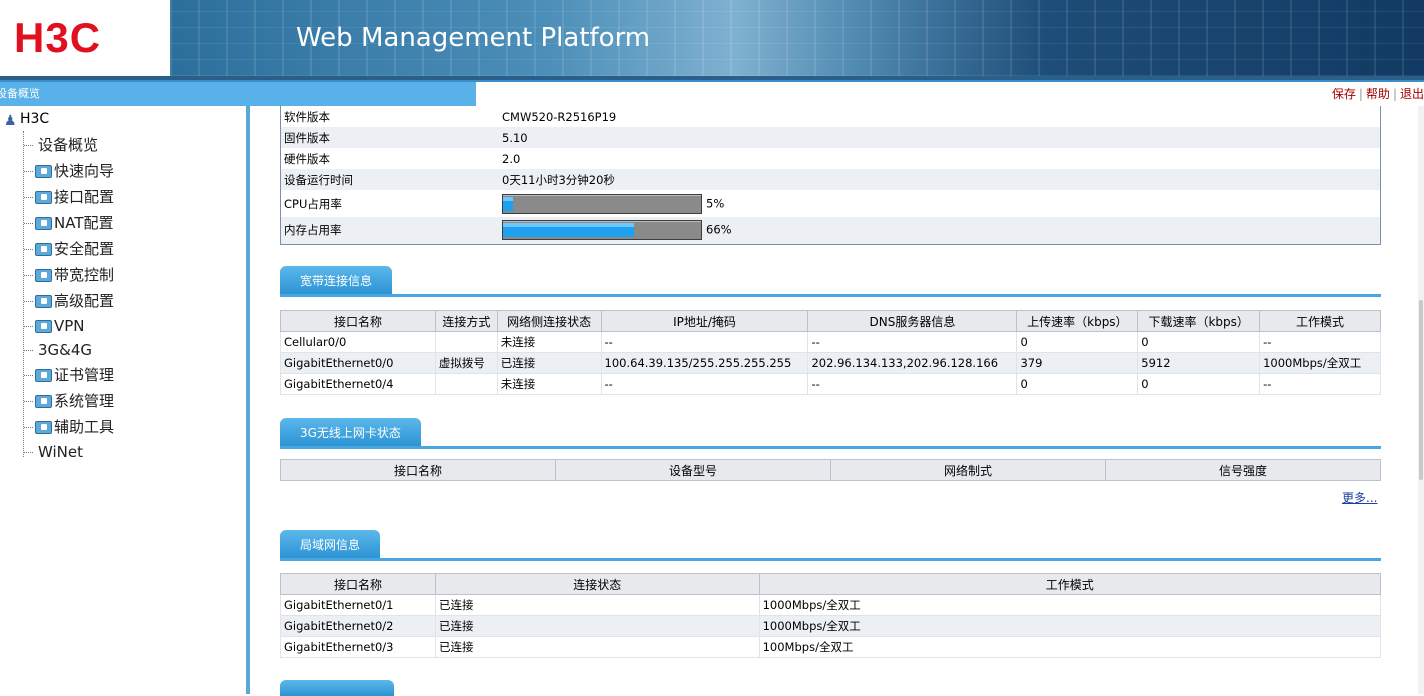 The image size is (1424, 696). I want to click on wireless-section-header: 3G无线上网卡状态, so click(830, 433).